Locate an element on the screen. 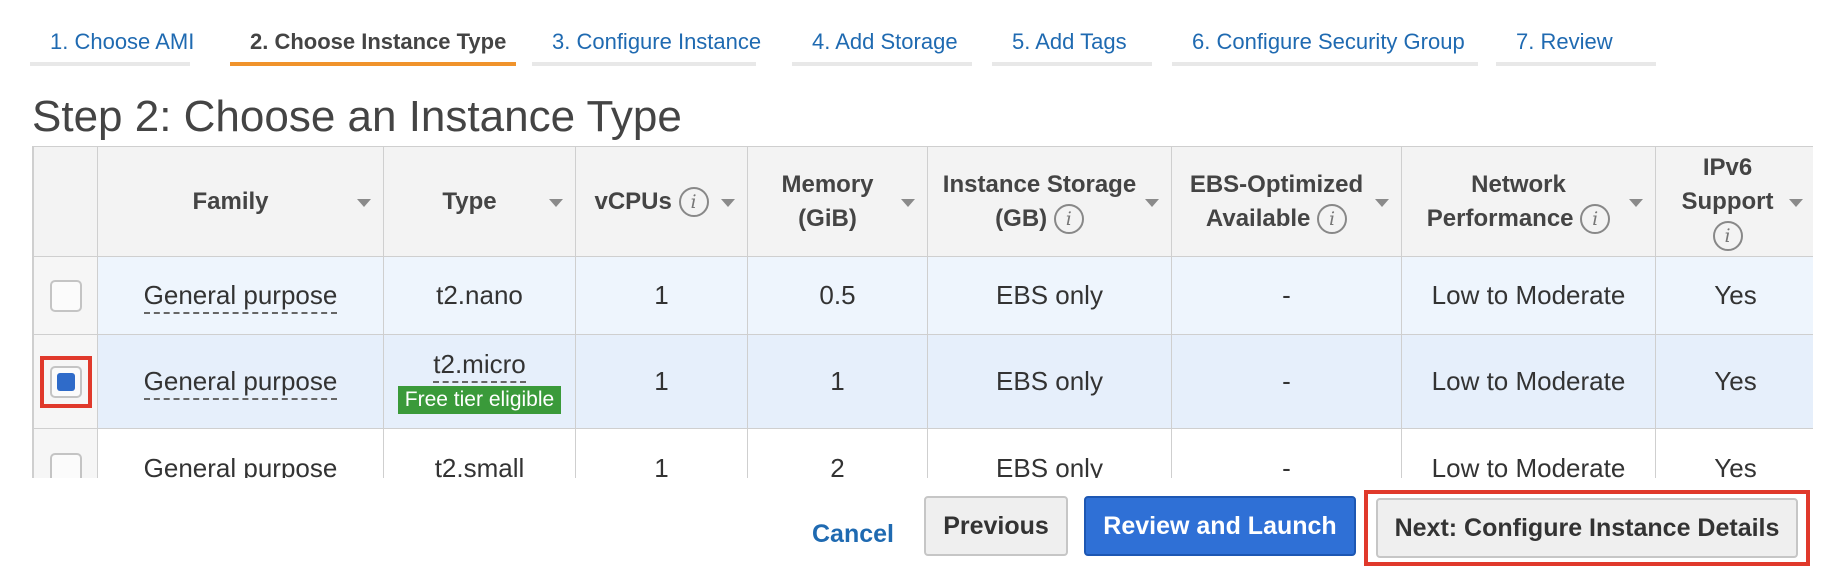  type-column-header: Type is located at coordinates (479, 201).